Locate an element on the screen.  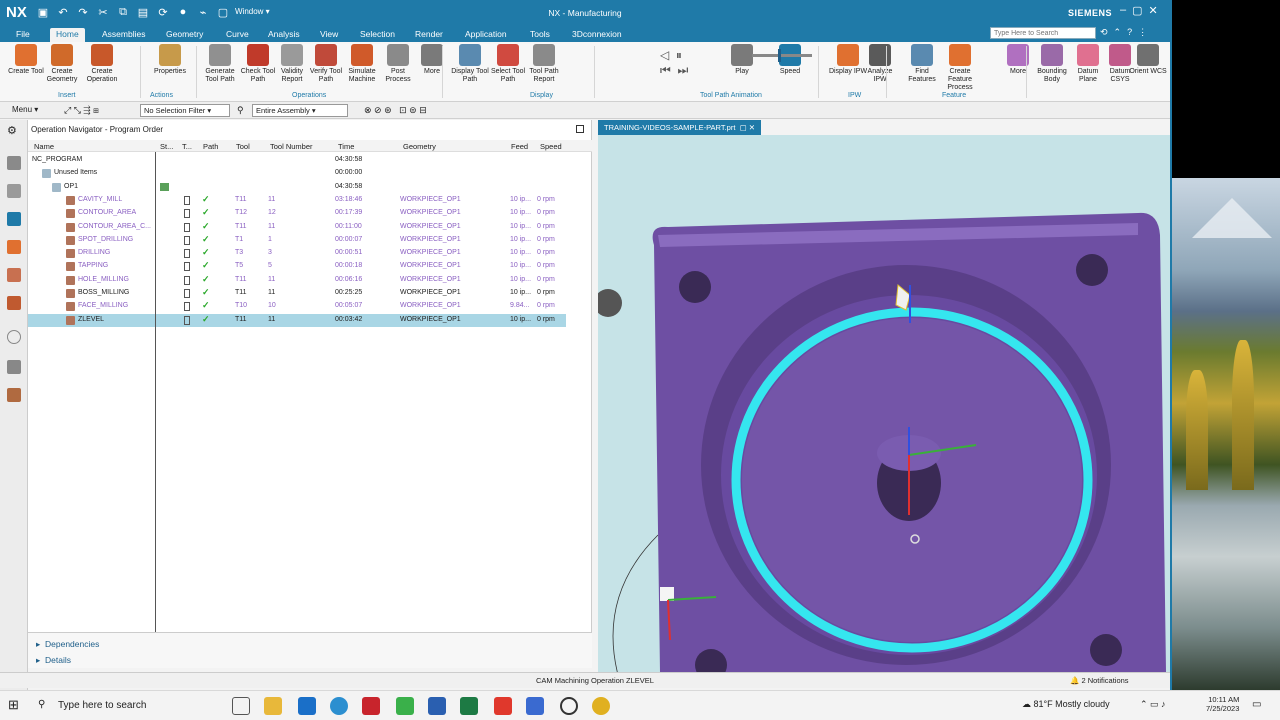
ribbon-button-bounding-body: Bounding Body is located at coordinates (1052, 64).